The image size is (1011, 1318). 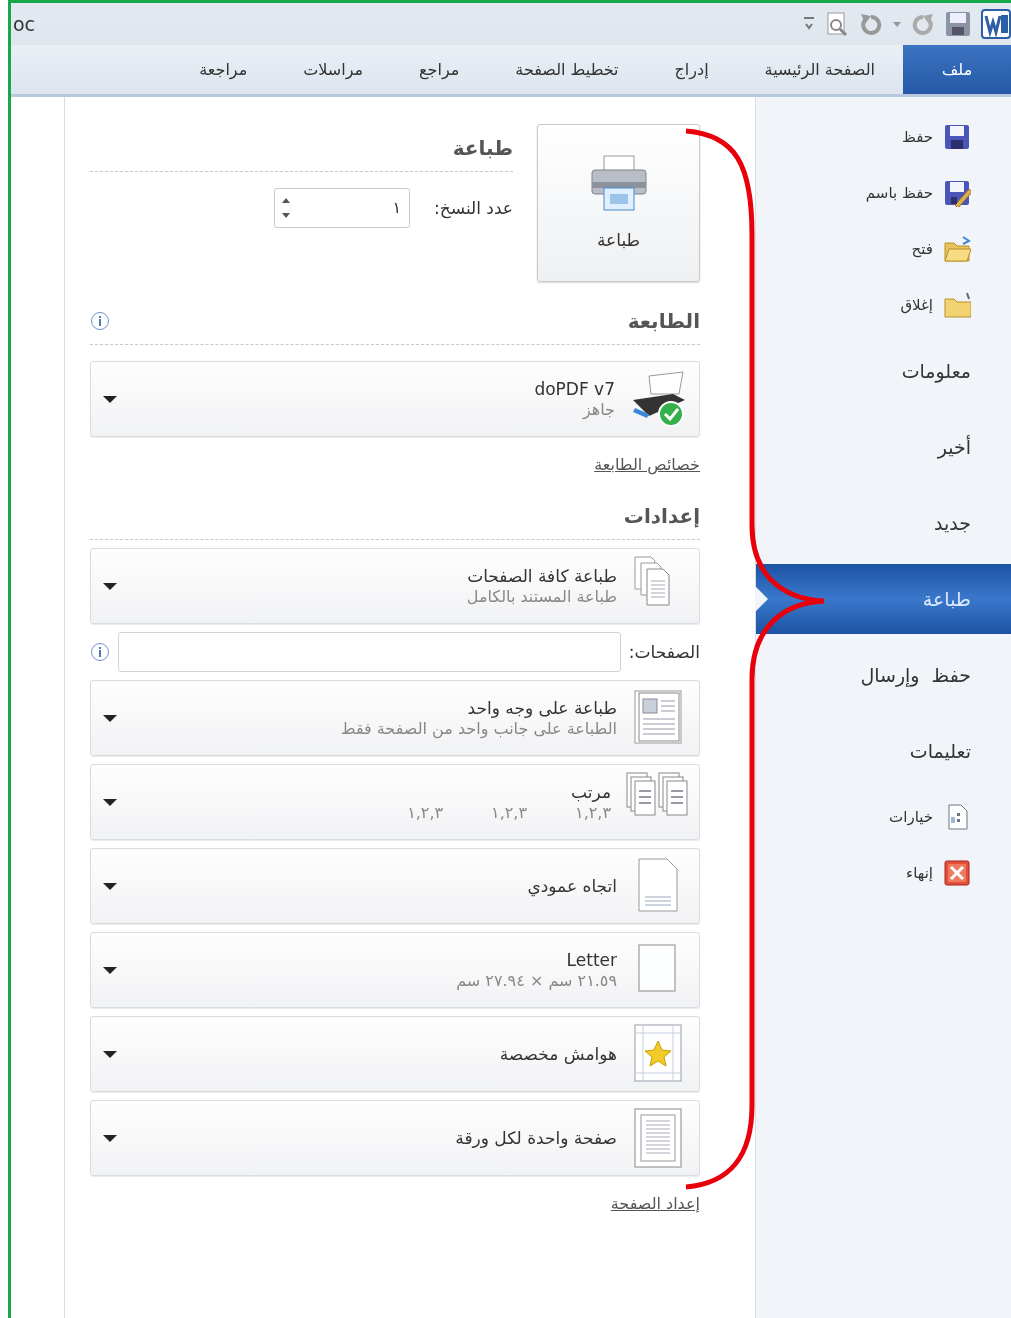 I want to click on close-icon, so click(x=957, y=873).